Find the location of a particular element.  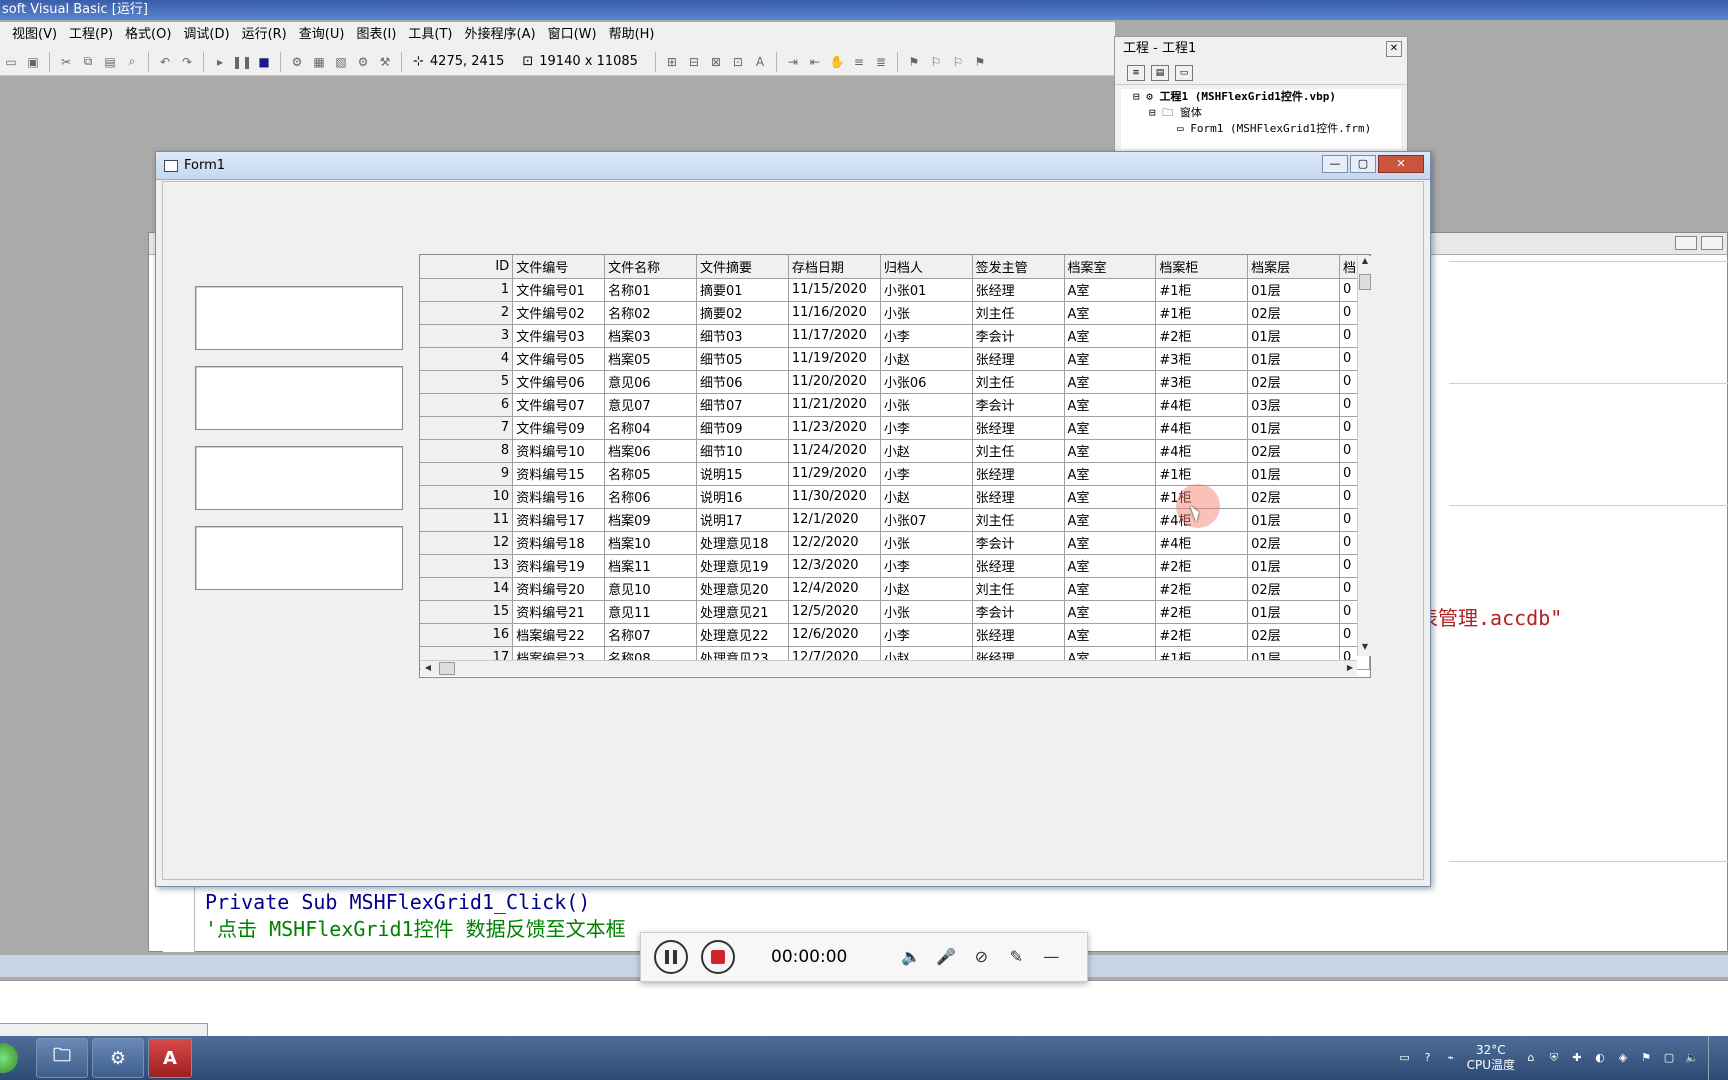

code-line-comment: '点击 MSHFlexGrid1控件 数据反馈至文本框 is located at coordinates (415, 927).